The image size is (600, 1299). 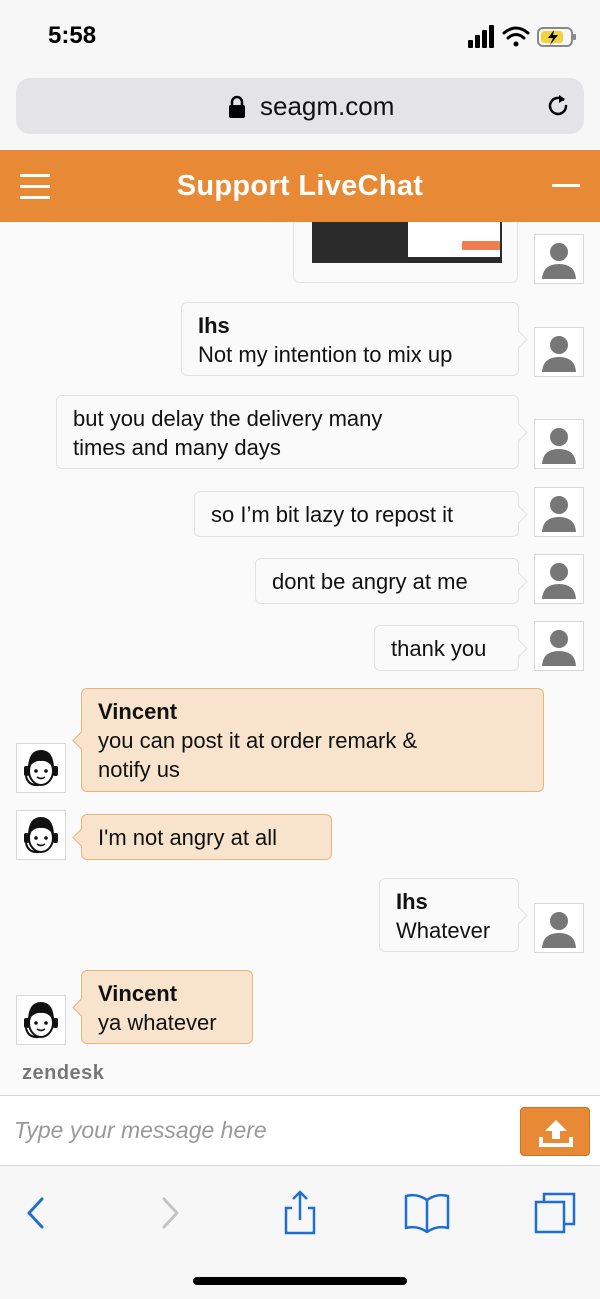 What do you see at coordinates (167, 1007) in the screenshot?
I see `agent-message-bubble: Vincent ya whatever` at bounding box center [167, 1007].